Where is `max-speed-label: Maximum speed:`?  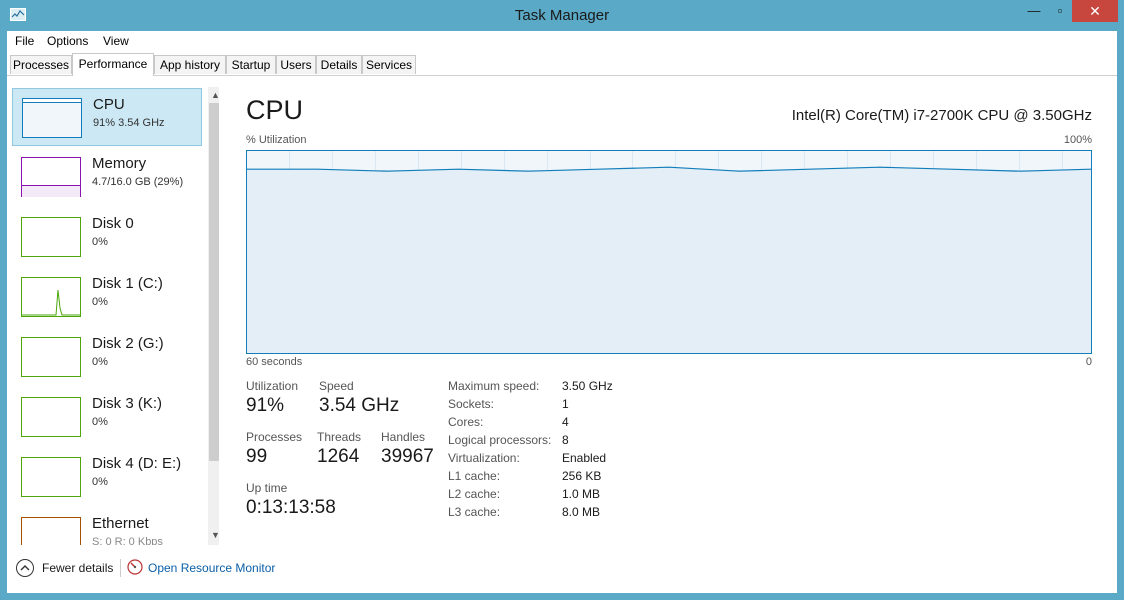 max-speed-label: Maximum speed: is located at coordinates (494, 386).